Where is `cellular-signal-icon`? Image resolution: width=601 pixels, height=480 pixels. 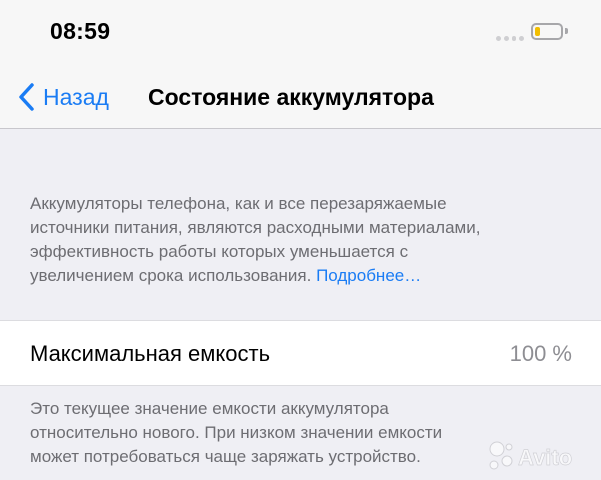
cellular-signal-icon is located at coordinates (510, 36).